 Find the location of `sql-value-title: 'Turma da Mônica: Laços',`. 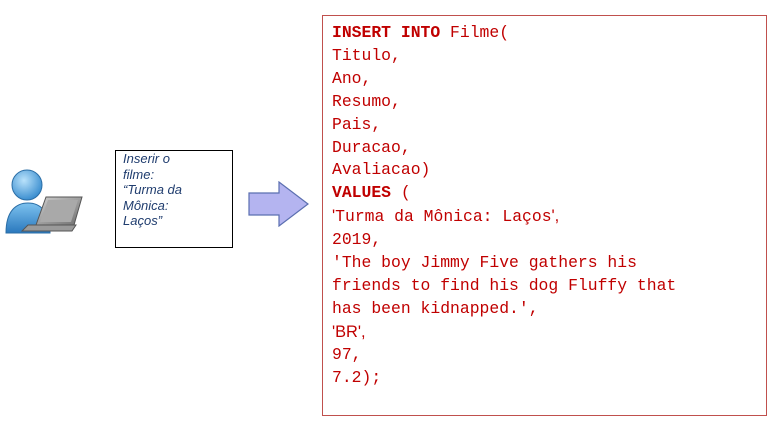

sql-value-title: 'Turma da Mônica: Laços', is located at coordinates (549, 217).